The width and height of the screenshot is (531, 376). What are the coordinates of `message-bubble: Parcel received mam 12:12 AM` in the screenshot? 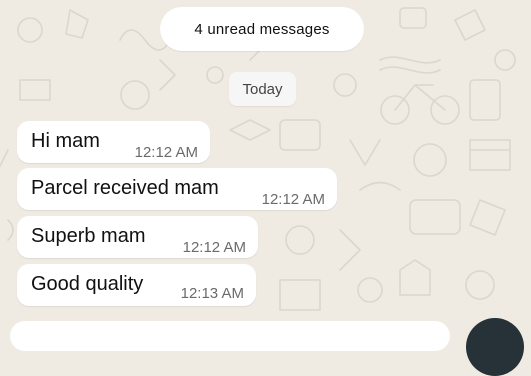 It's located at (177, 189).